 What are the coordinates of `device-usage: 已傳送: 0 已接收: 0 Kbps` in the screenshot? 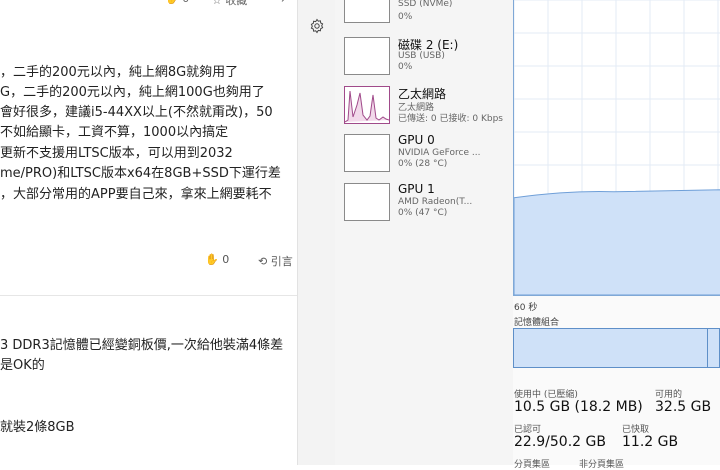 It's located at (450, 119).